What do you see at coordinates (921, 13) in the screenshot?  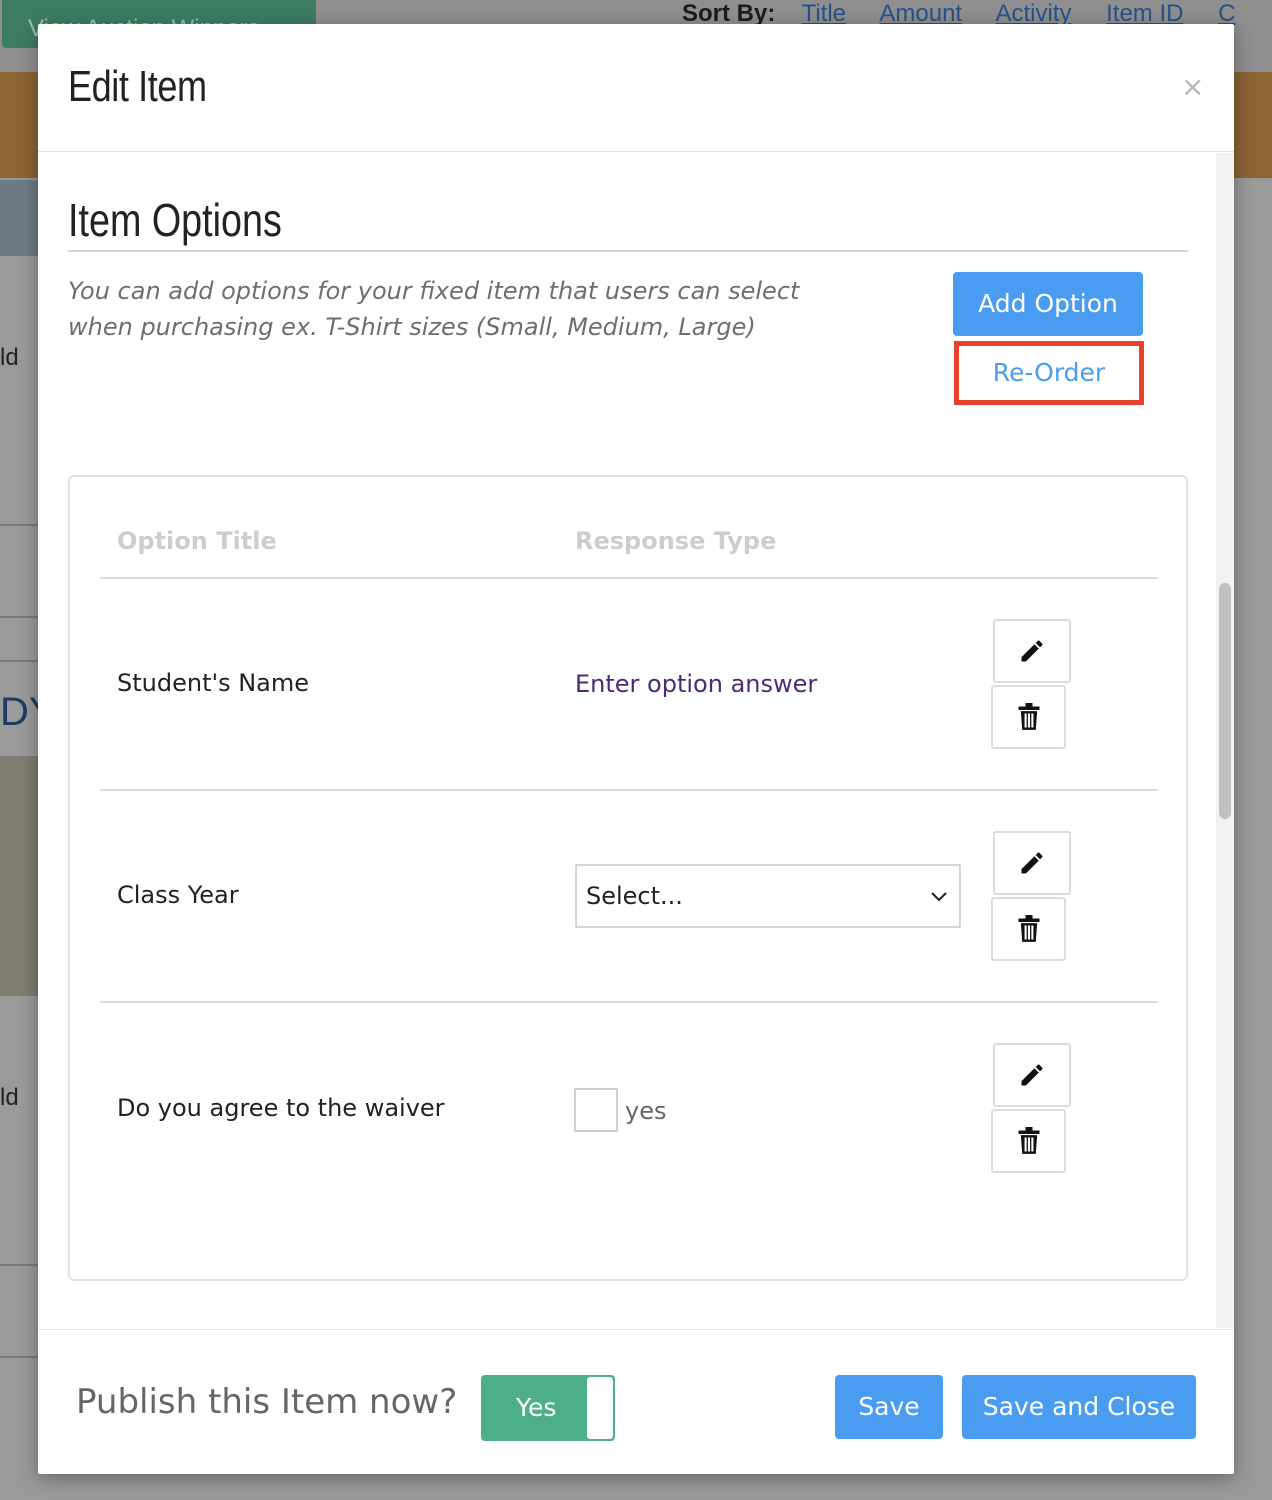 I see `sort-link-amount: Amount` at bounding box center [921, 13].